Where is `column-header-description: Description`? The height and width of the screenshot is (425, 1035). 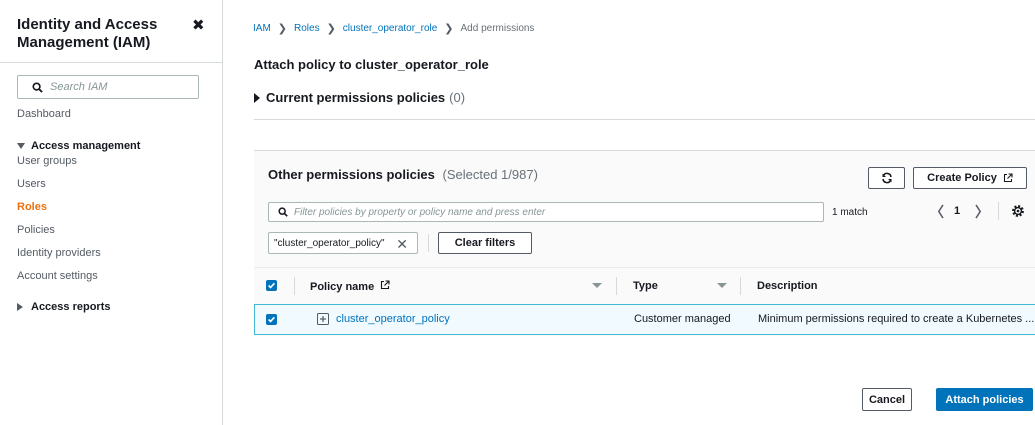 column-header-description: Description is located at coordinates (787, 286).